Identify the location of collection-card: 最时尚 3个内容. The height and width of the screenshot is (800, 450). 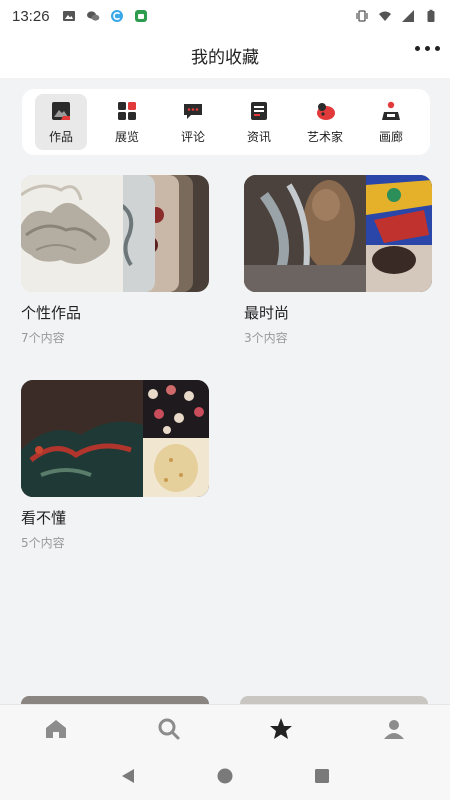
(338, 260).